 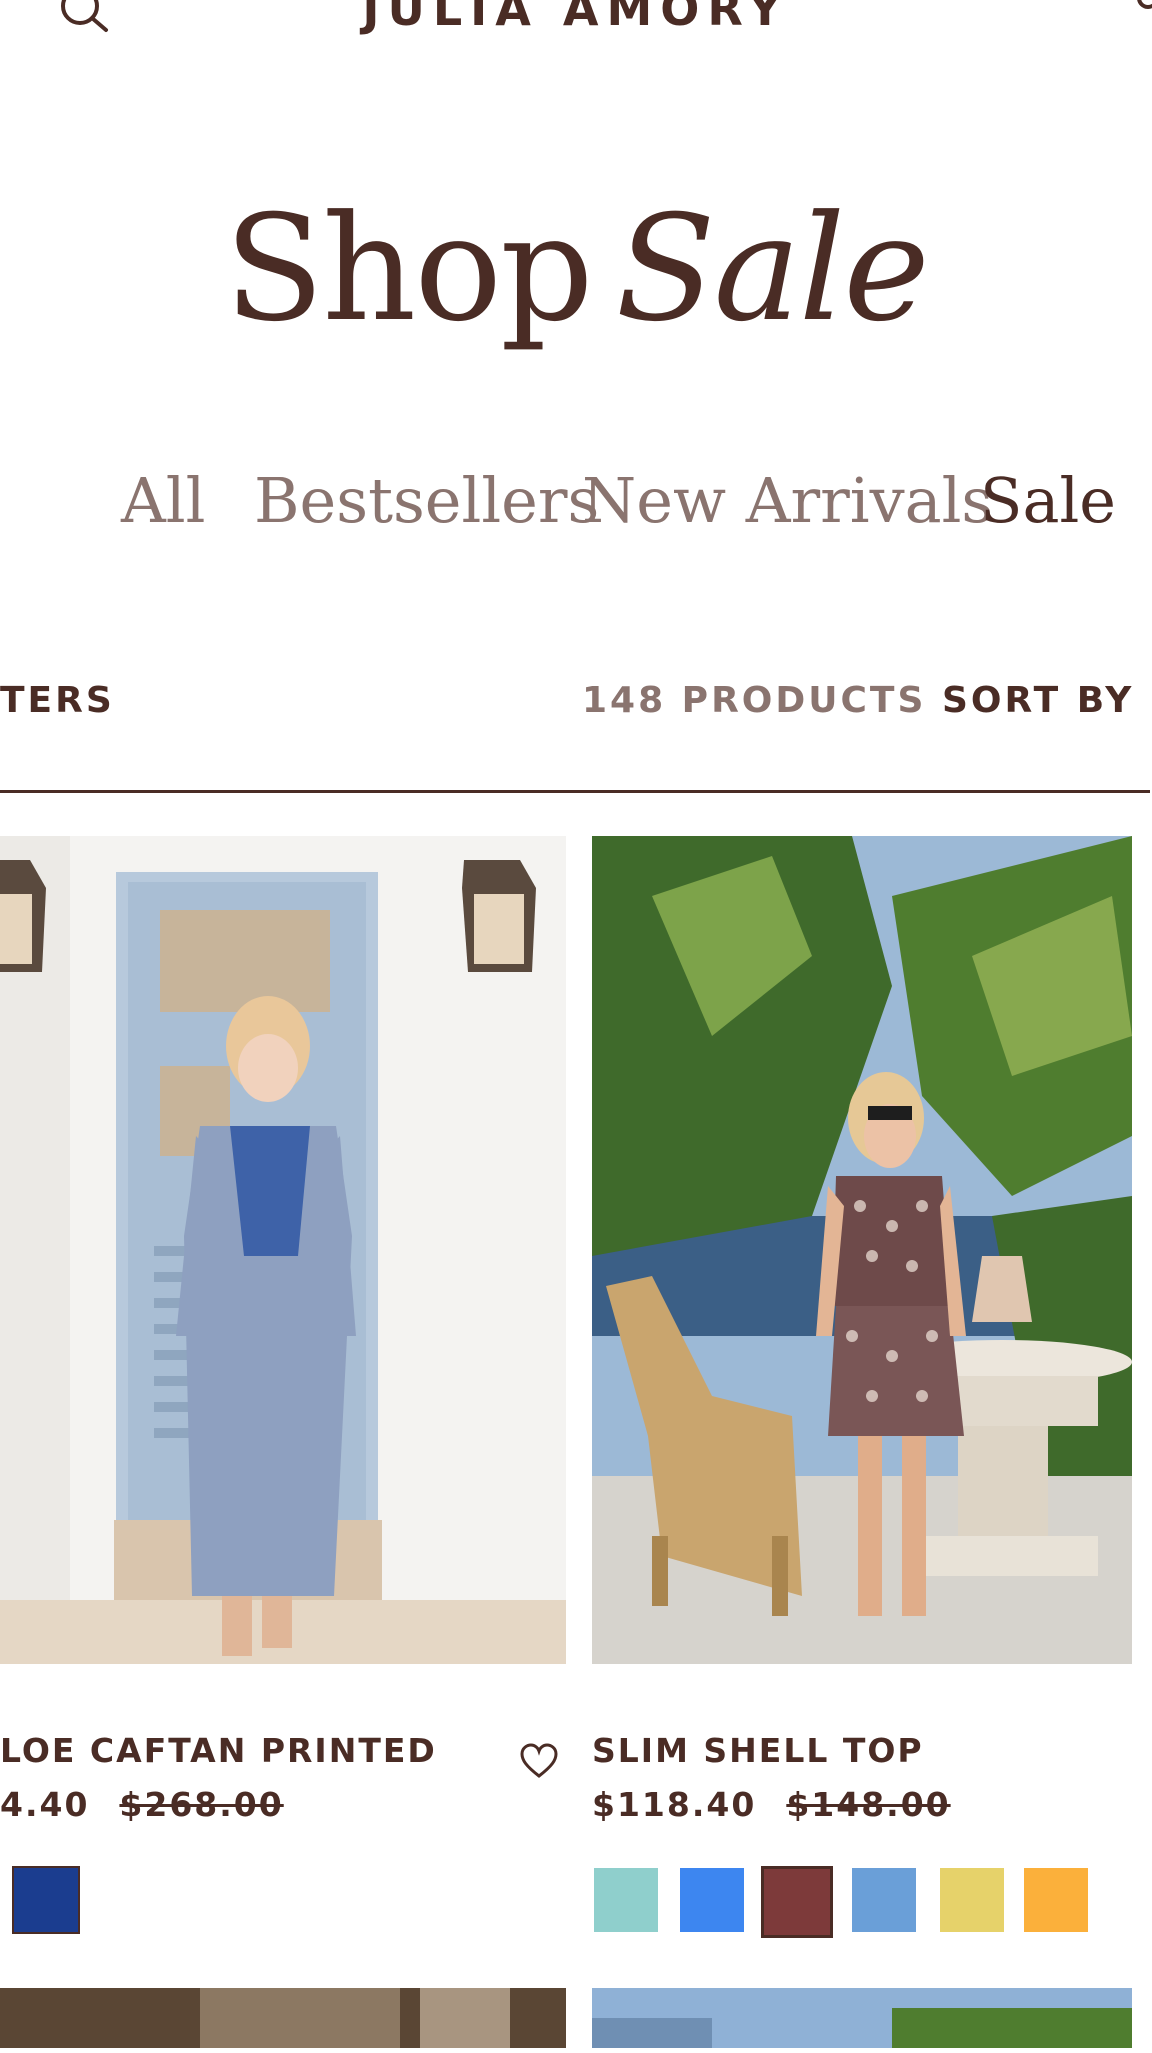 I want to click on color-swatch-light-blue, so click(x=884, y=1900).